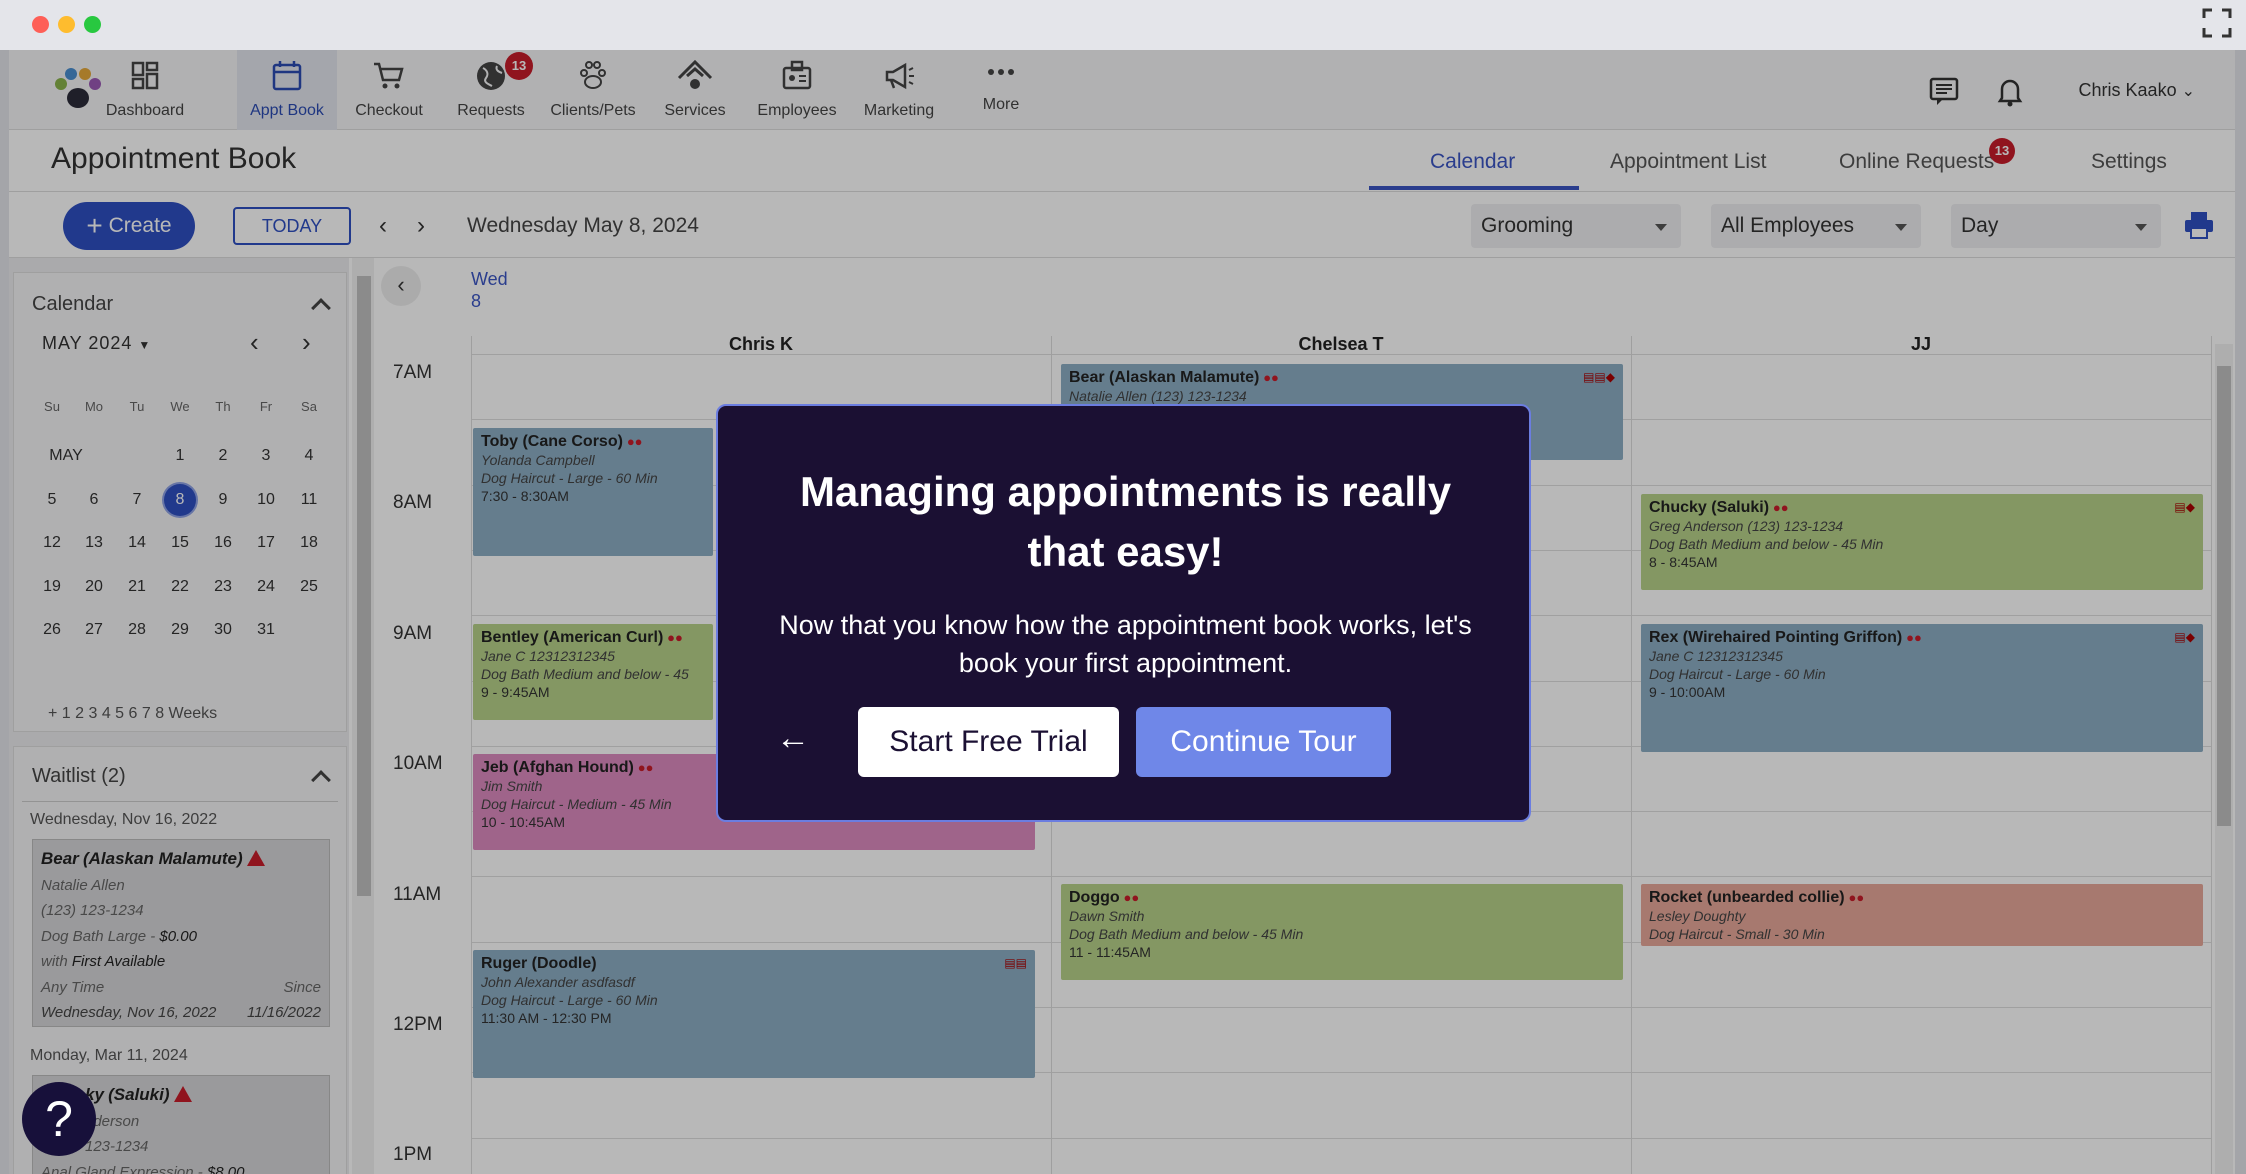  I want to click on window-titlebar, so click(1123, 25).